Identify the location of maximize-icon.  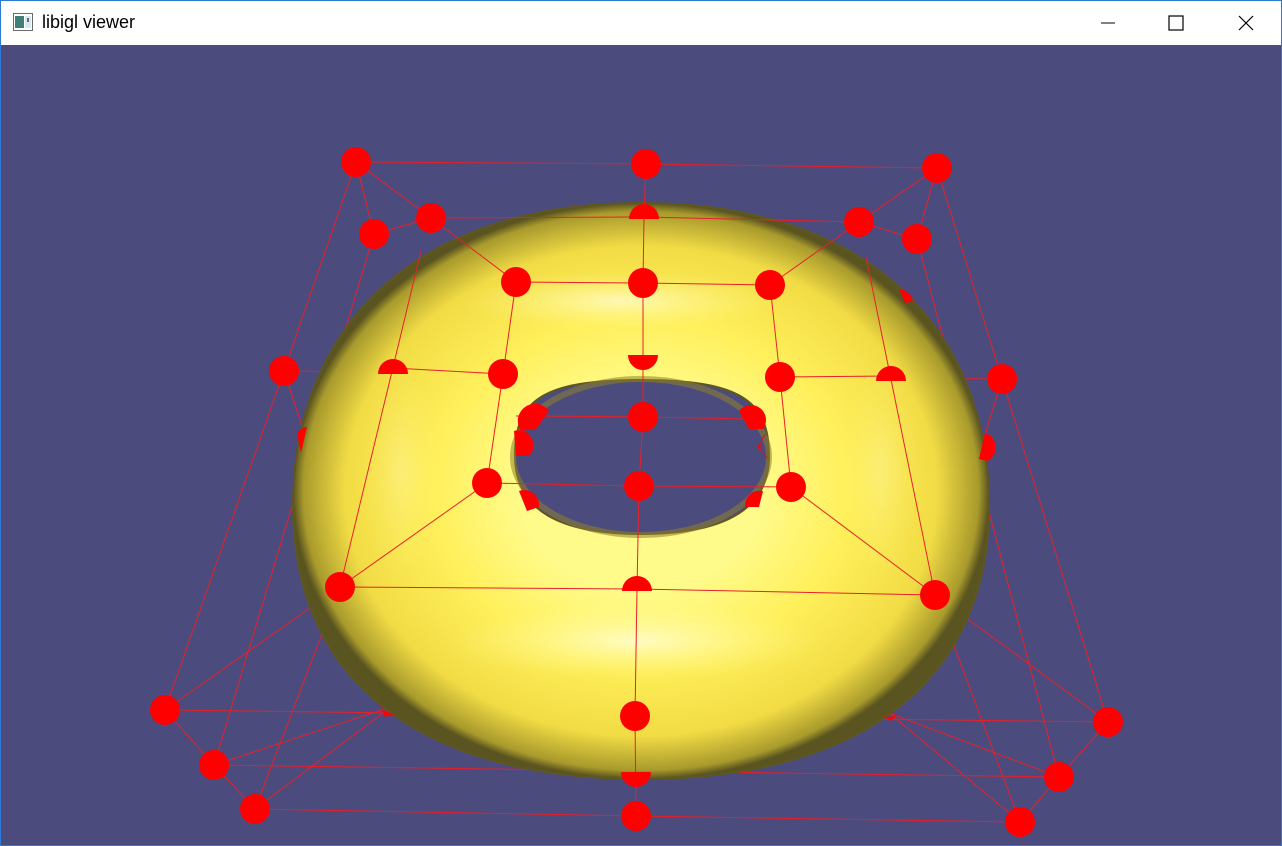
(1176, 23).